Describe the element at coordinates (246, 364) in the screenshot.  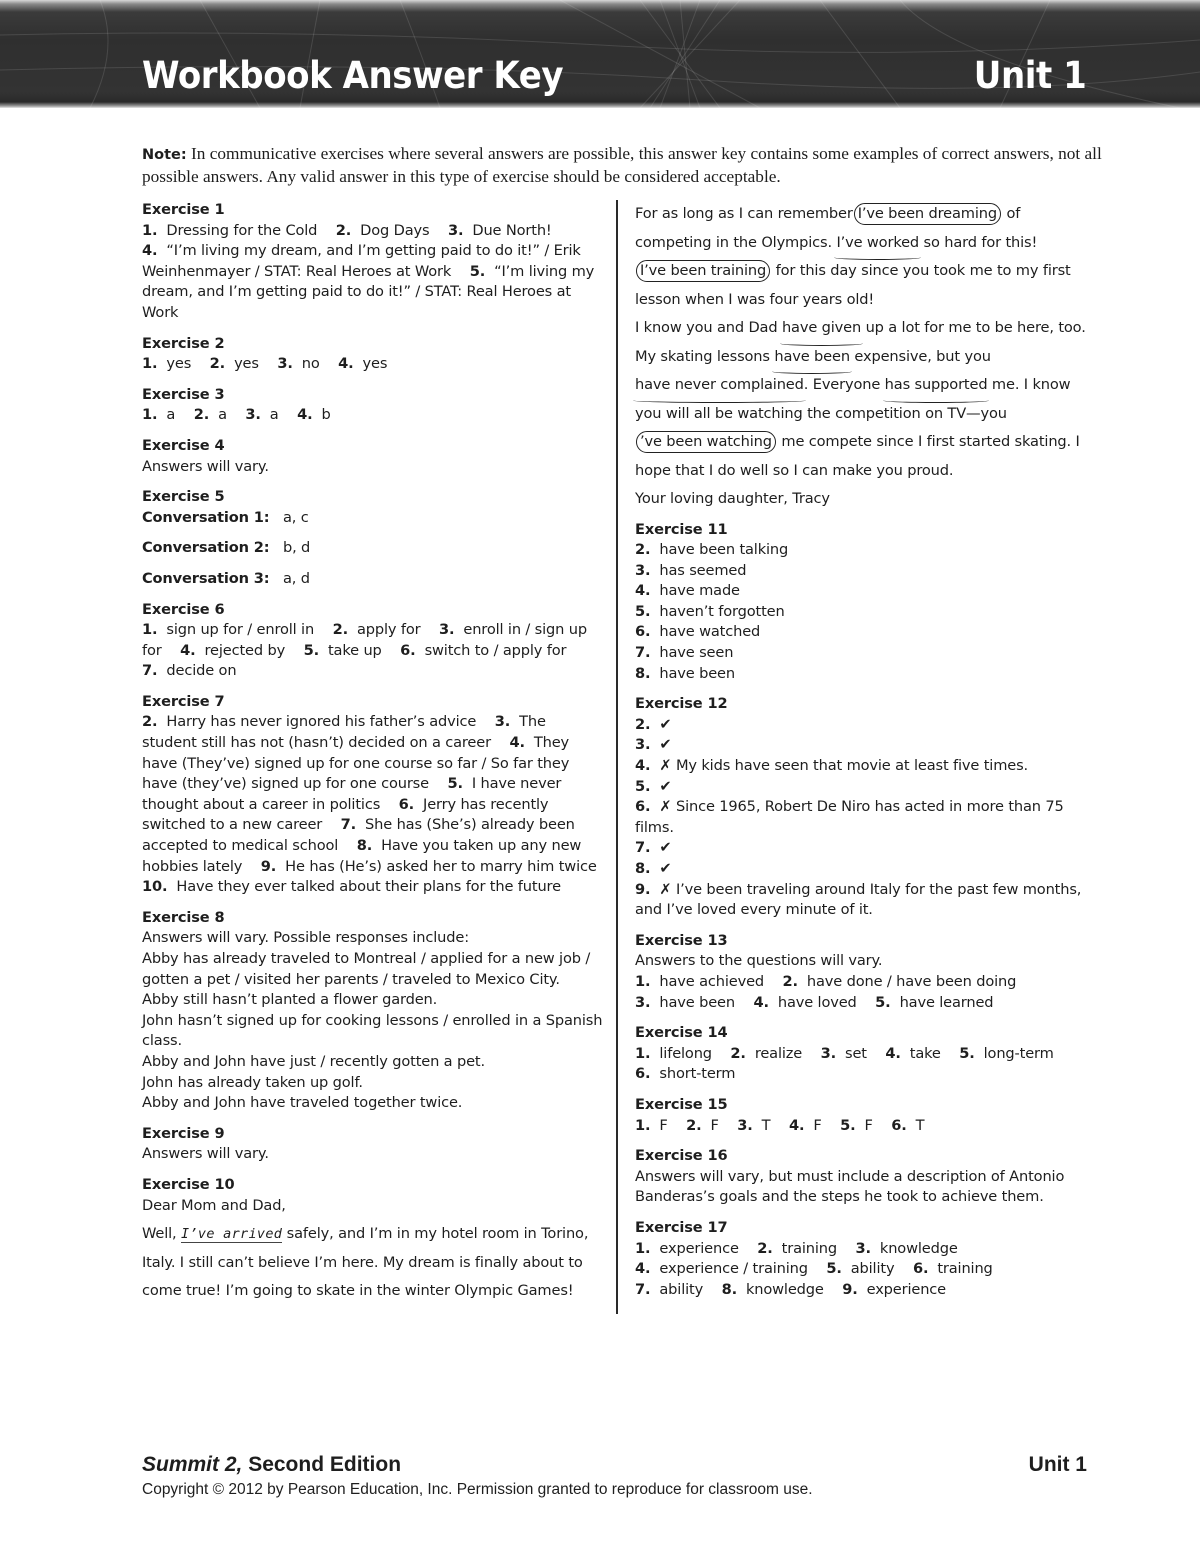
I see `item-answer: yes` at that location.